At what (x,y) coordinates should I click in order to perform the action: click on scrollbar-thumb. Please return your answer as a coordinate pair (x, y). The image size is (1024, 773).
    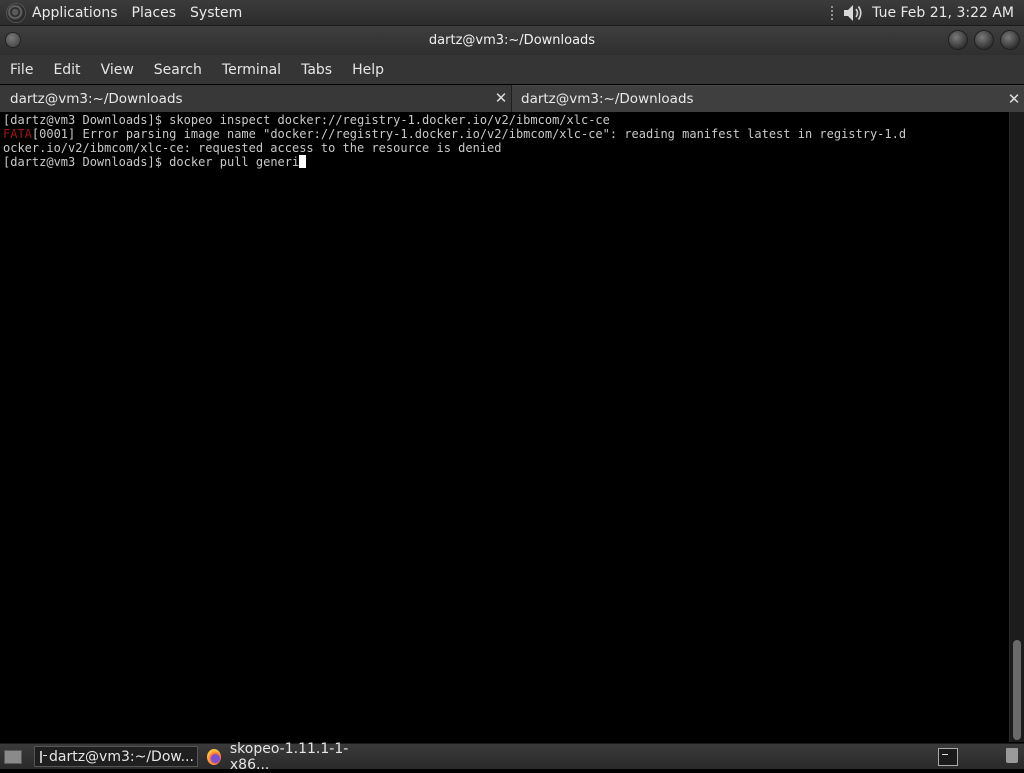
    Looking at the image, I should click on (1017, 690).